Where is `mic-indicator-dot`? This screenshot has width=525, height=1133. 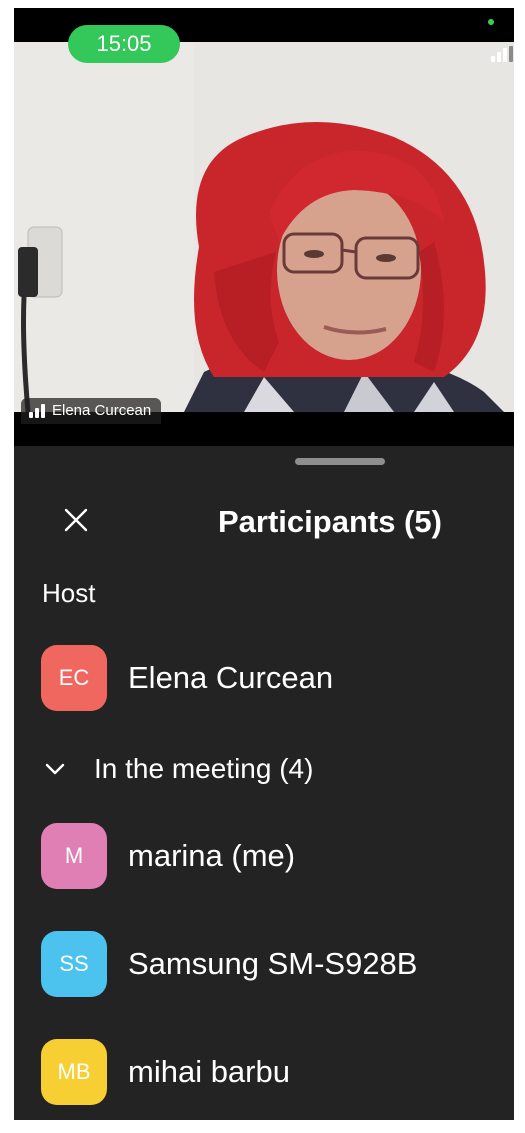 mic-indicator-dot is located at coordinates (491, 22).